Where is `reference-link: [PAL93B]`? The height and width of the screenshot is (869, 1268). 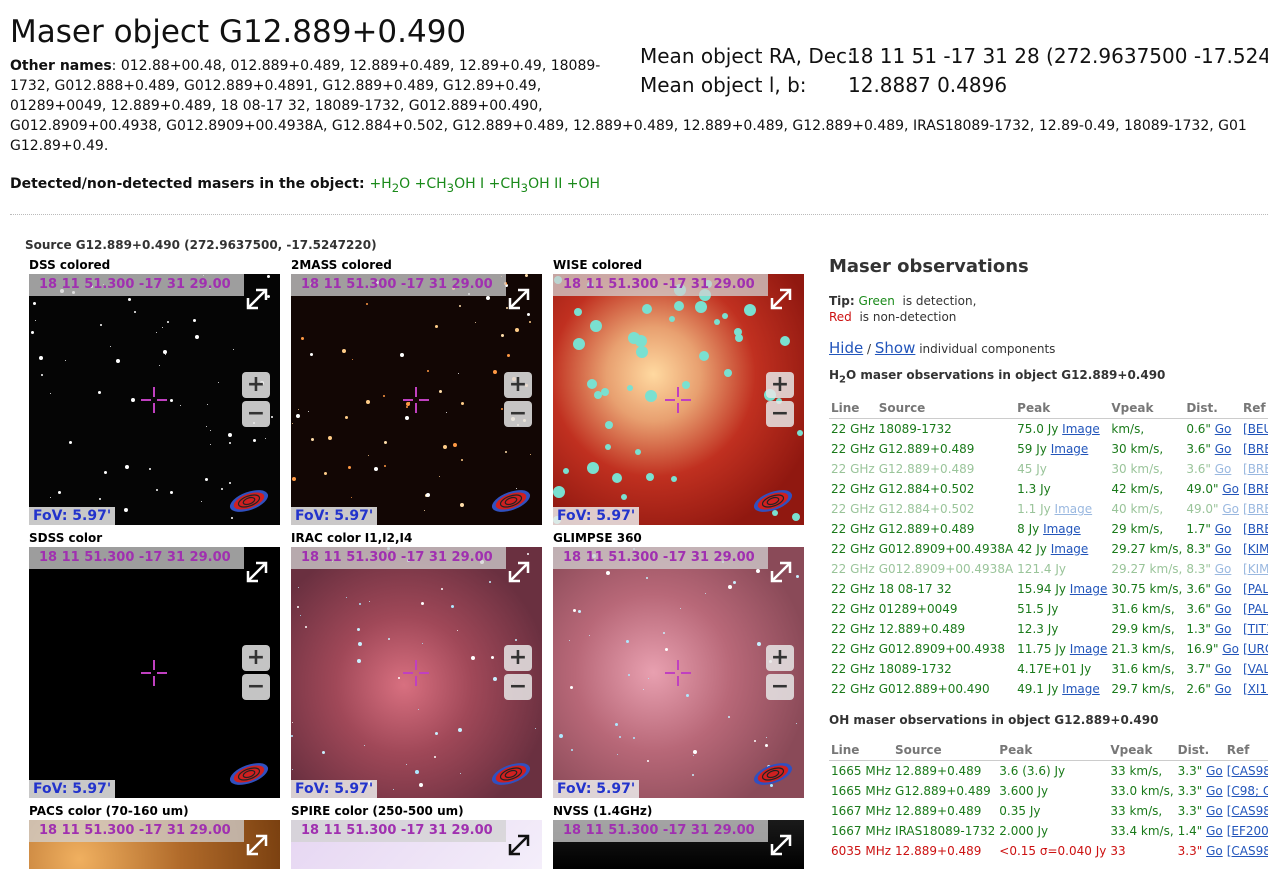 reference-link: [PAL93B] is located at coordinates (1255, 609).